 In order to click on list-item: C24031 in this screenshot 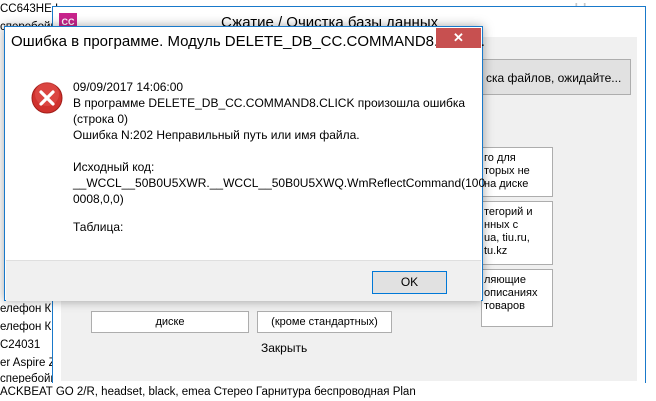, I will do `click(20, 345)`.